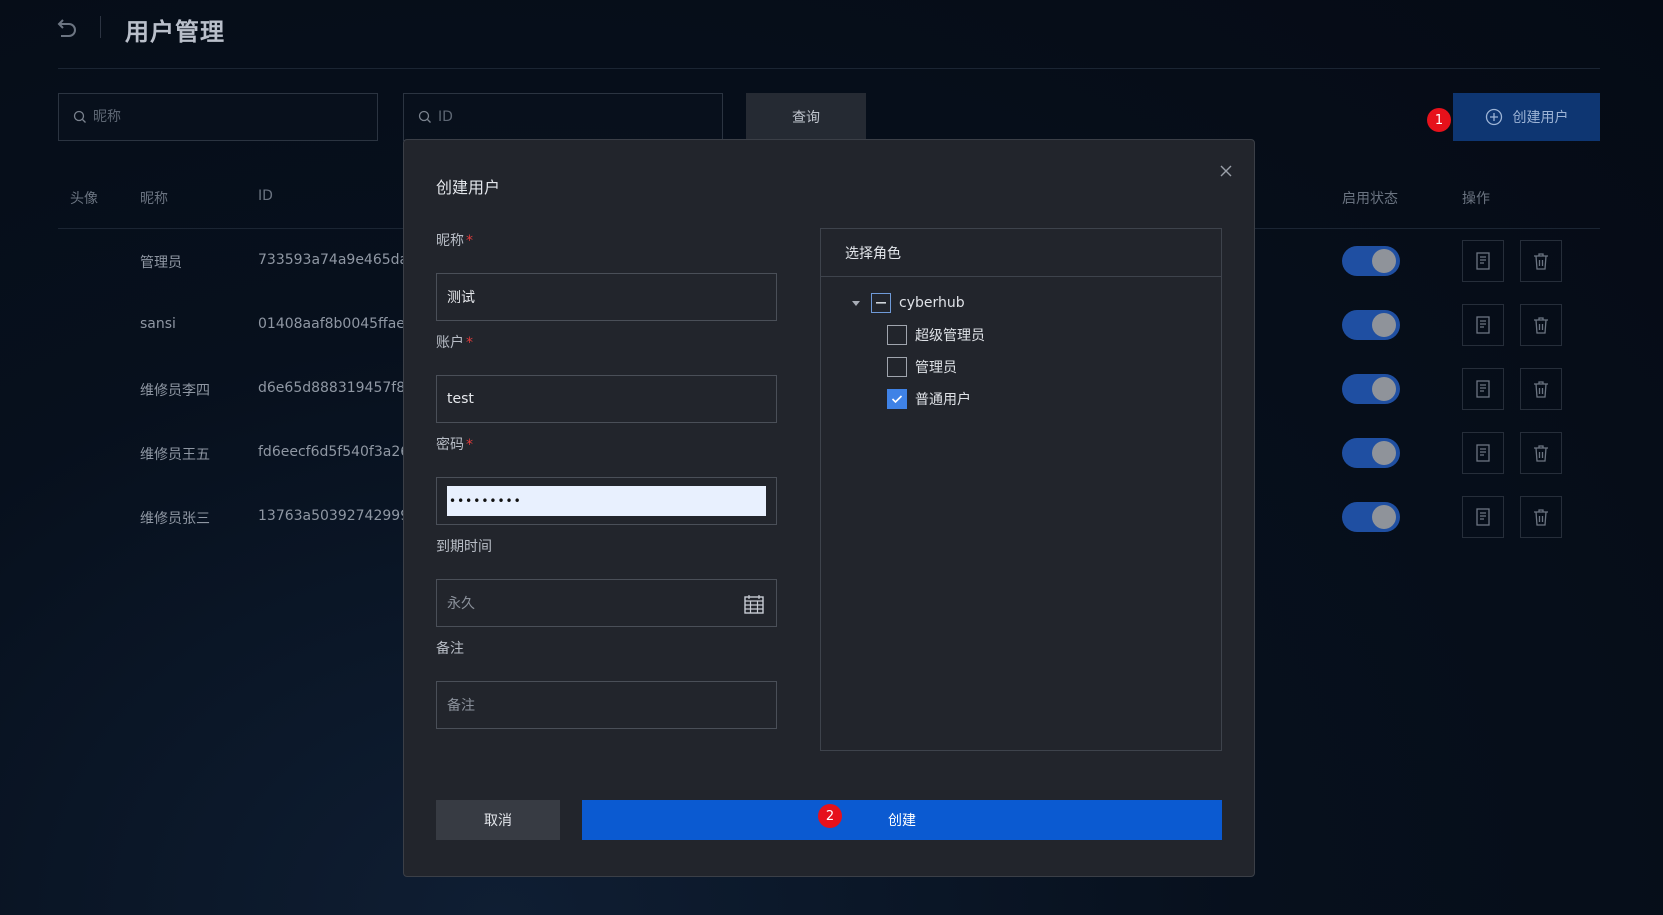 The height and width of the screenshot is (915, 1663). What do you see at coordinates (1540, 118) in the screenshot?
I see `create-user-label: 创建用户` at bounding box center [1540, 118].